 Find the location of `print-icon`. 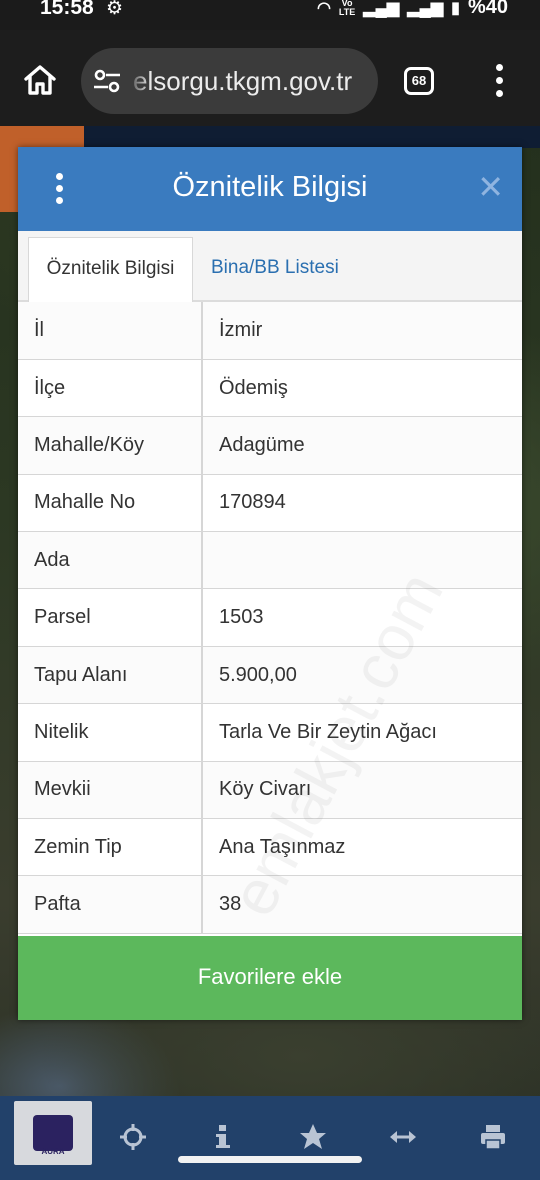

print-icon is located at coordinates (493, 1137).